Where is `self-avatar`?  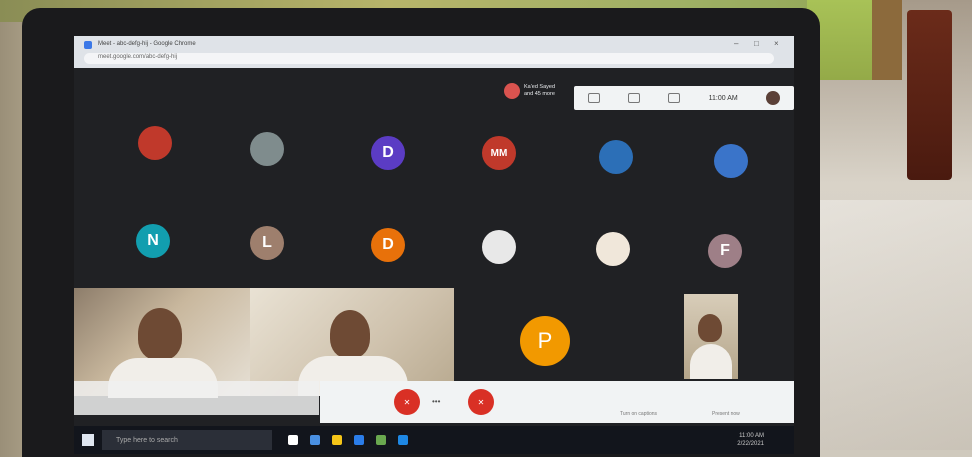 self-avatar is located at coordinates (772, 98).